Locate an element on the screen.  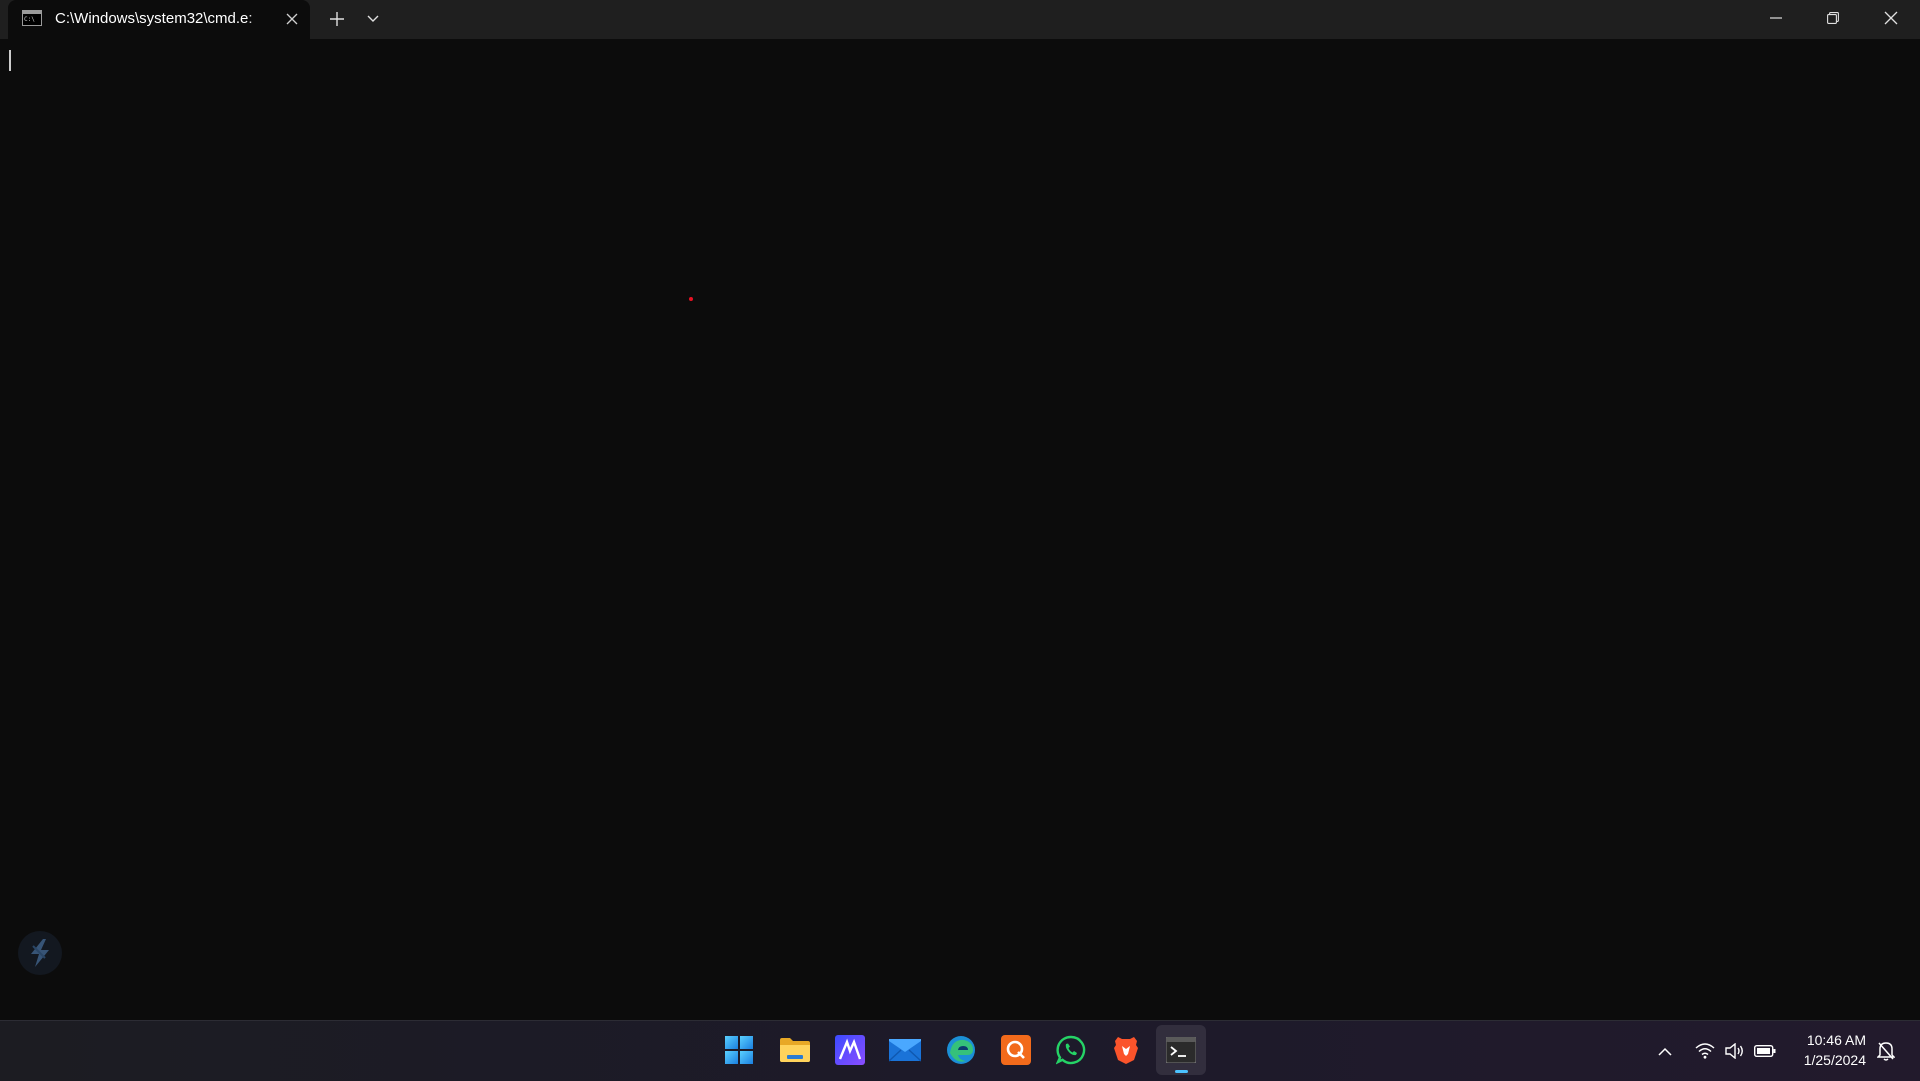
cmd-icon: C:\ is located at coordinates (32, 18).